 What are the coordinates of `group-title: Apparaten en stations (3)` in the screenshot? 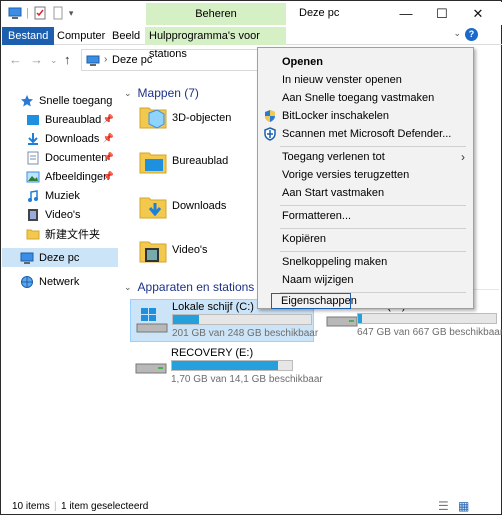 It's located at (205, 287).